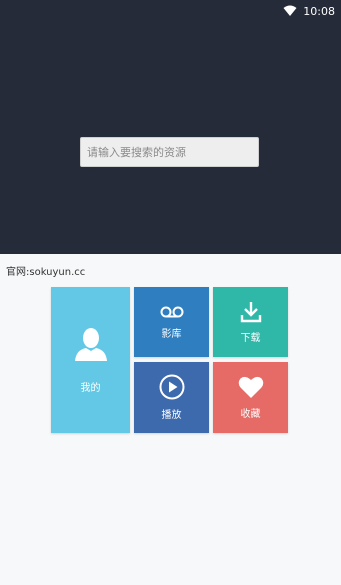  What do you see at coordinates (250, 338) in the screenshot?
I see `tile-download-label: 下载` at bounding box center [250, 338].